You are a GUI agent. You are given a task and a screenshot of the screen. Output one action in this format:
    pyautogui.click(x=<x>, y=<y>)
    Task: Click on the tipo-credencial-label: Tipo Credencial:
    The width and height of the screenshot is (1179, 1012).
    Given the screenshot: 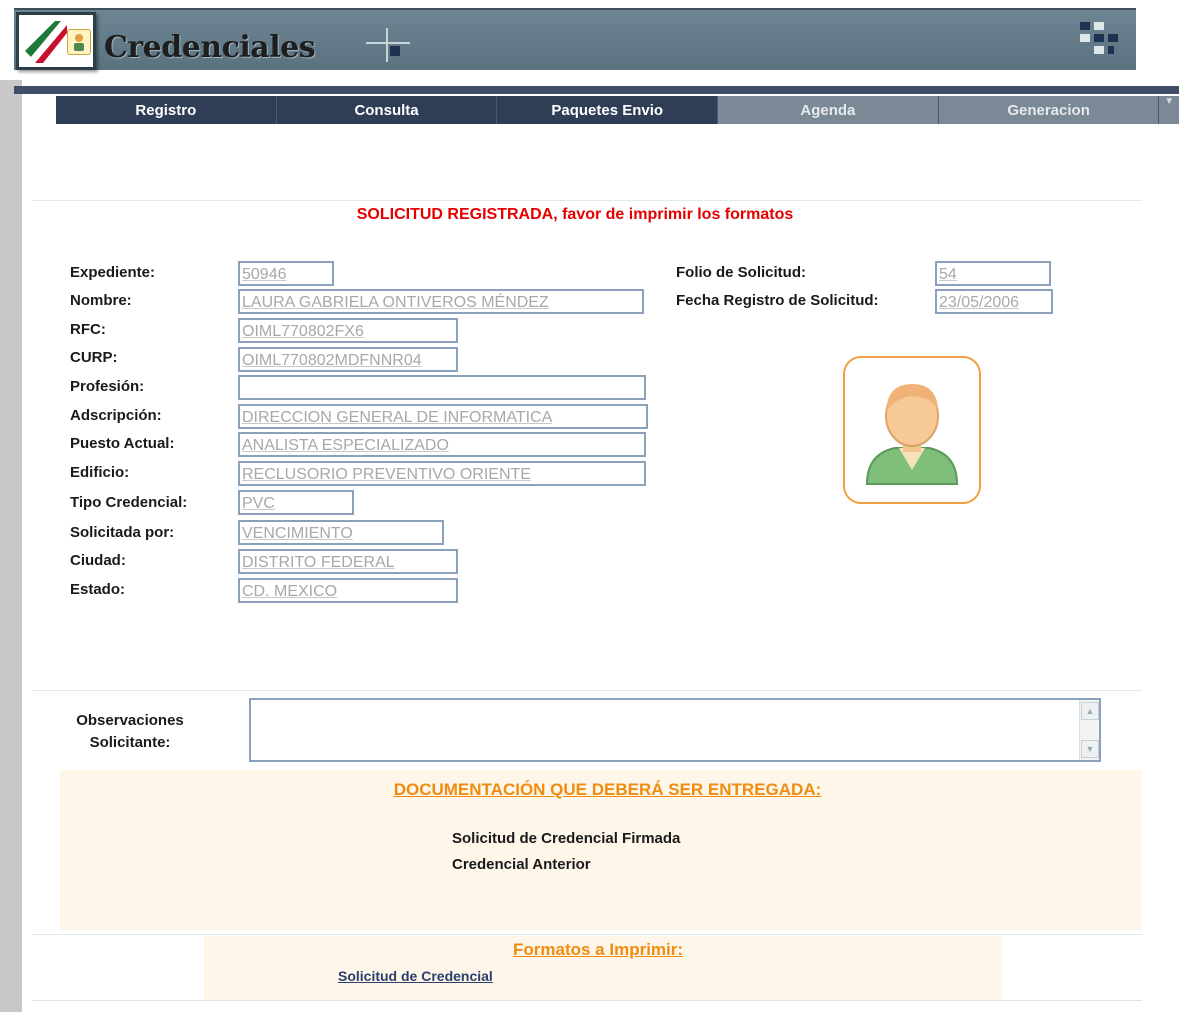 What is the action you would take?
    pyautogui.click(x=129, y=502)
    